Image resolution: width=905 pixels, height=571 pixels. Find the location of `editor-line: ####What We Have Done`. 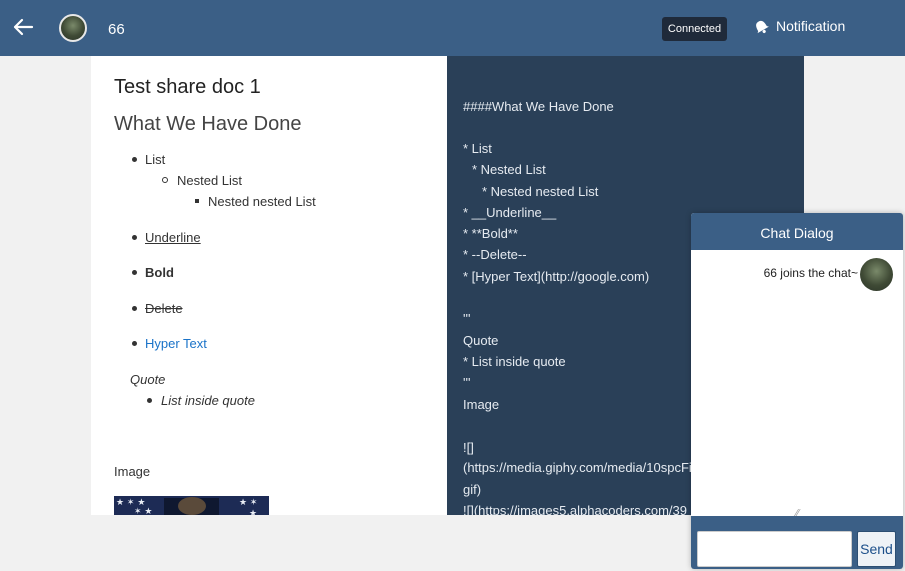

editor-line: ####What We Have Done is located at coordinates (538, 106).